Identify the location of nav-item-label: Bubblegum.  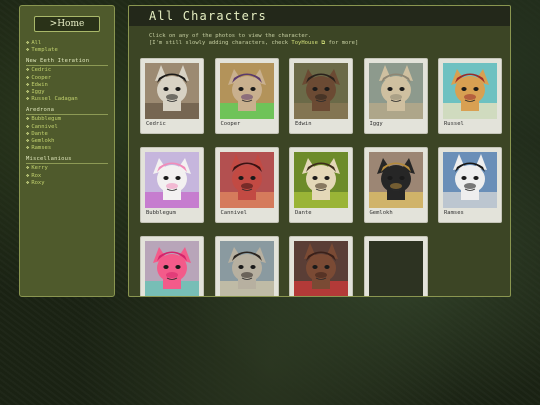
(46, 119).